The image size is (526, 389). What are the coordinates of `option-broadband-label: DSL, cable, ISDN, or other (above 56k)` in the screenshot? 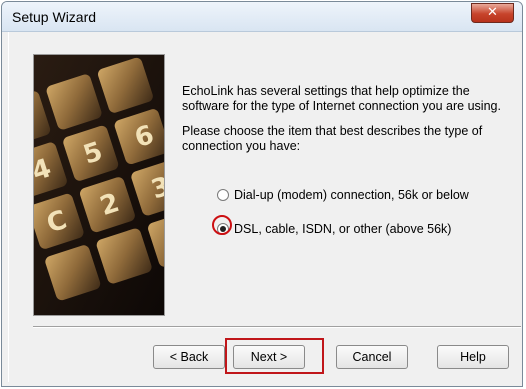 It's located at (343, 229).